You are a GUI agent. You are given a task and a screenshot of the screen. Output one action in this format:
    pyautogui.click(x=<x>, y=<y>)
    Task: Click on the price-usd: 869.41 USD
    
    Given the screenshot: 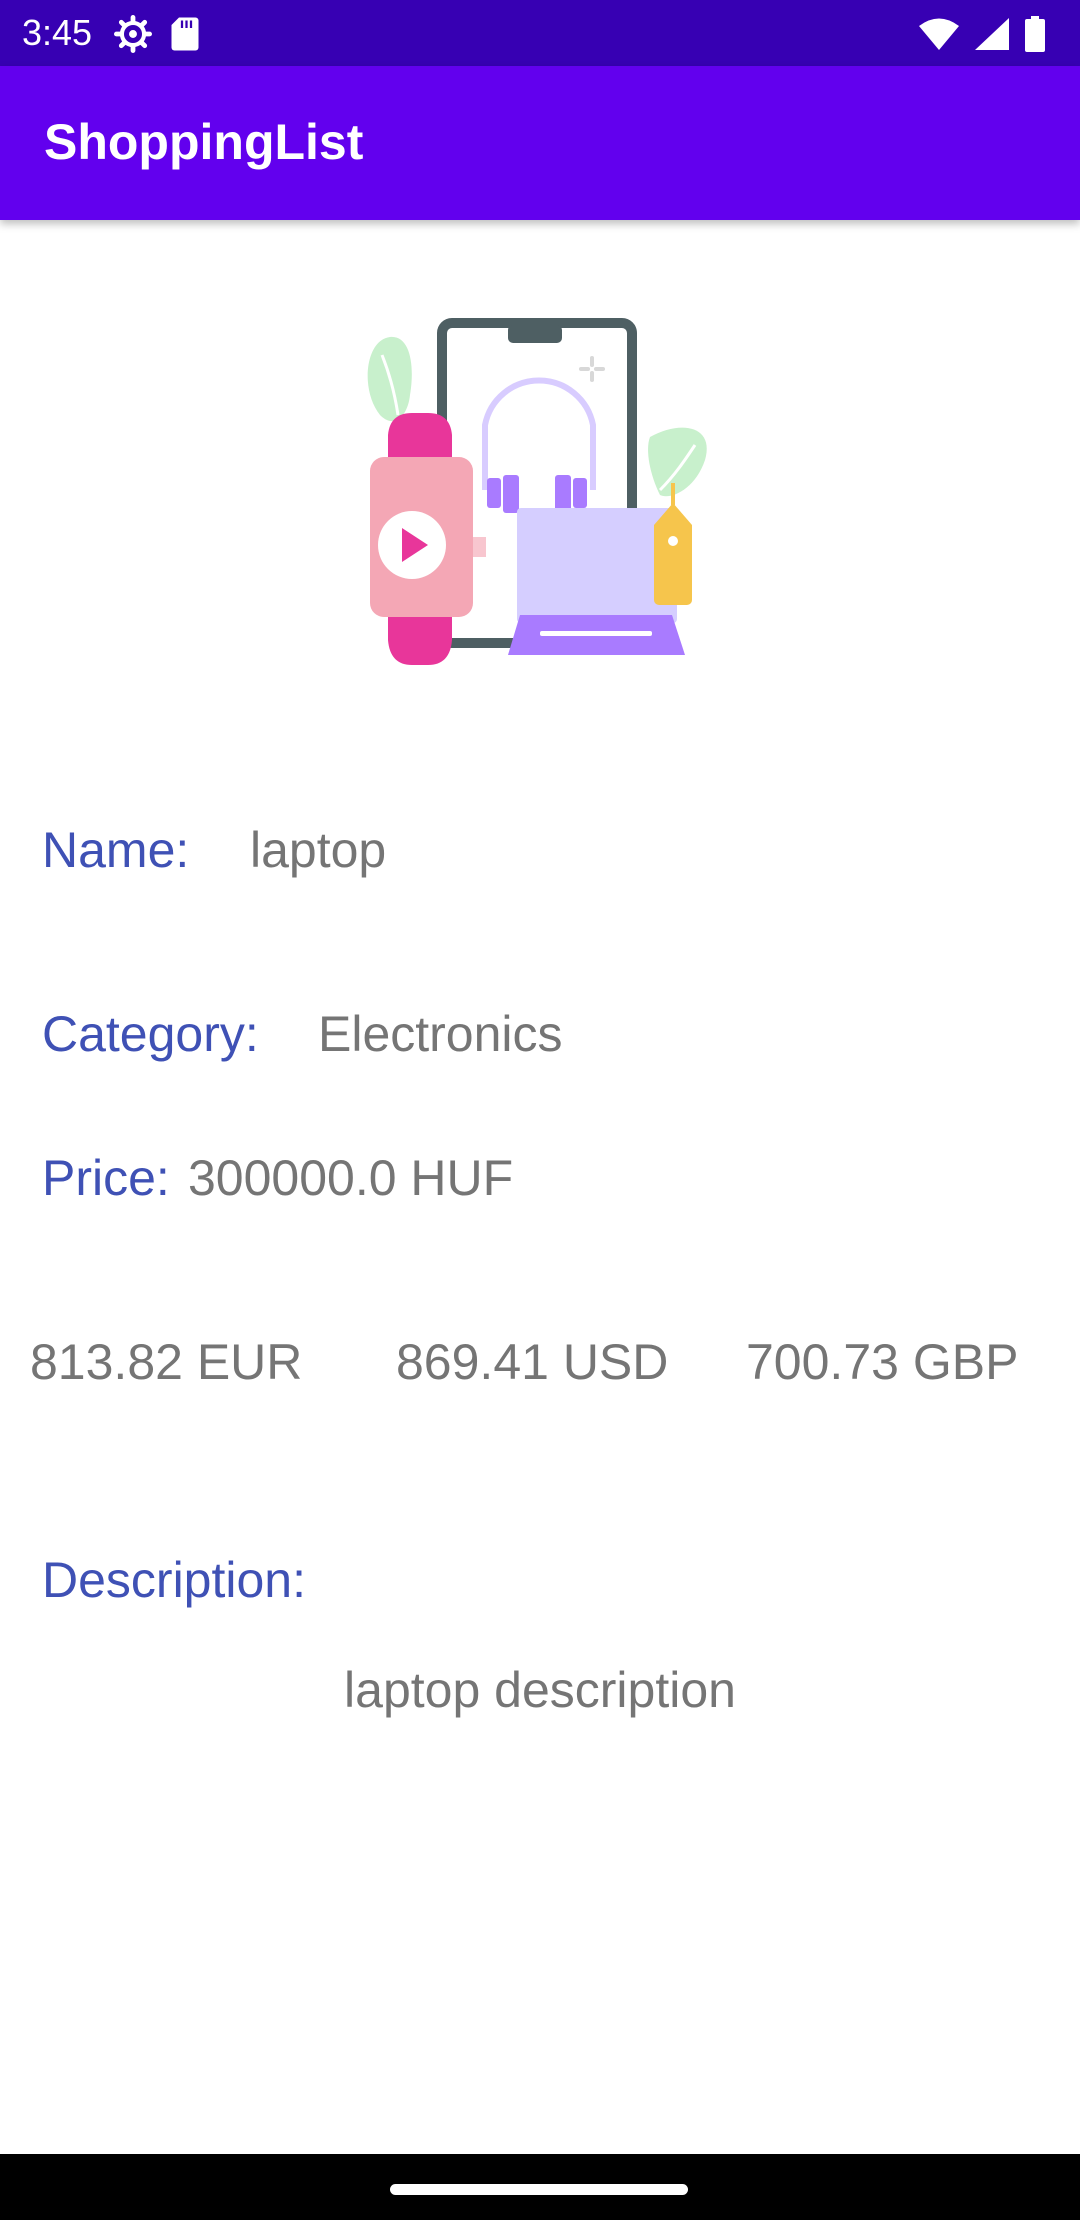 What is the action you would take?
    pyautogui.click(x=532, y=1362)
    